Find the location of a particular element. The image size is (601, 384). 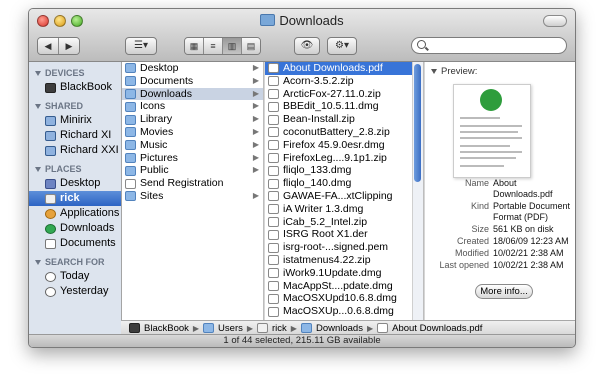

list-item: Bean-Install.zip is located at coordinates (344, 119).